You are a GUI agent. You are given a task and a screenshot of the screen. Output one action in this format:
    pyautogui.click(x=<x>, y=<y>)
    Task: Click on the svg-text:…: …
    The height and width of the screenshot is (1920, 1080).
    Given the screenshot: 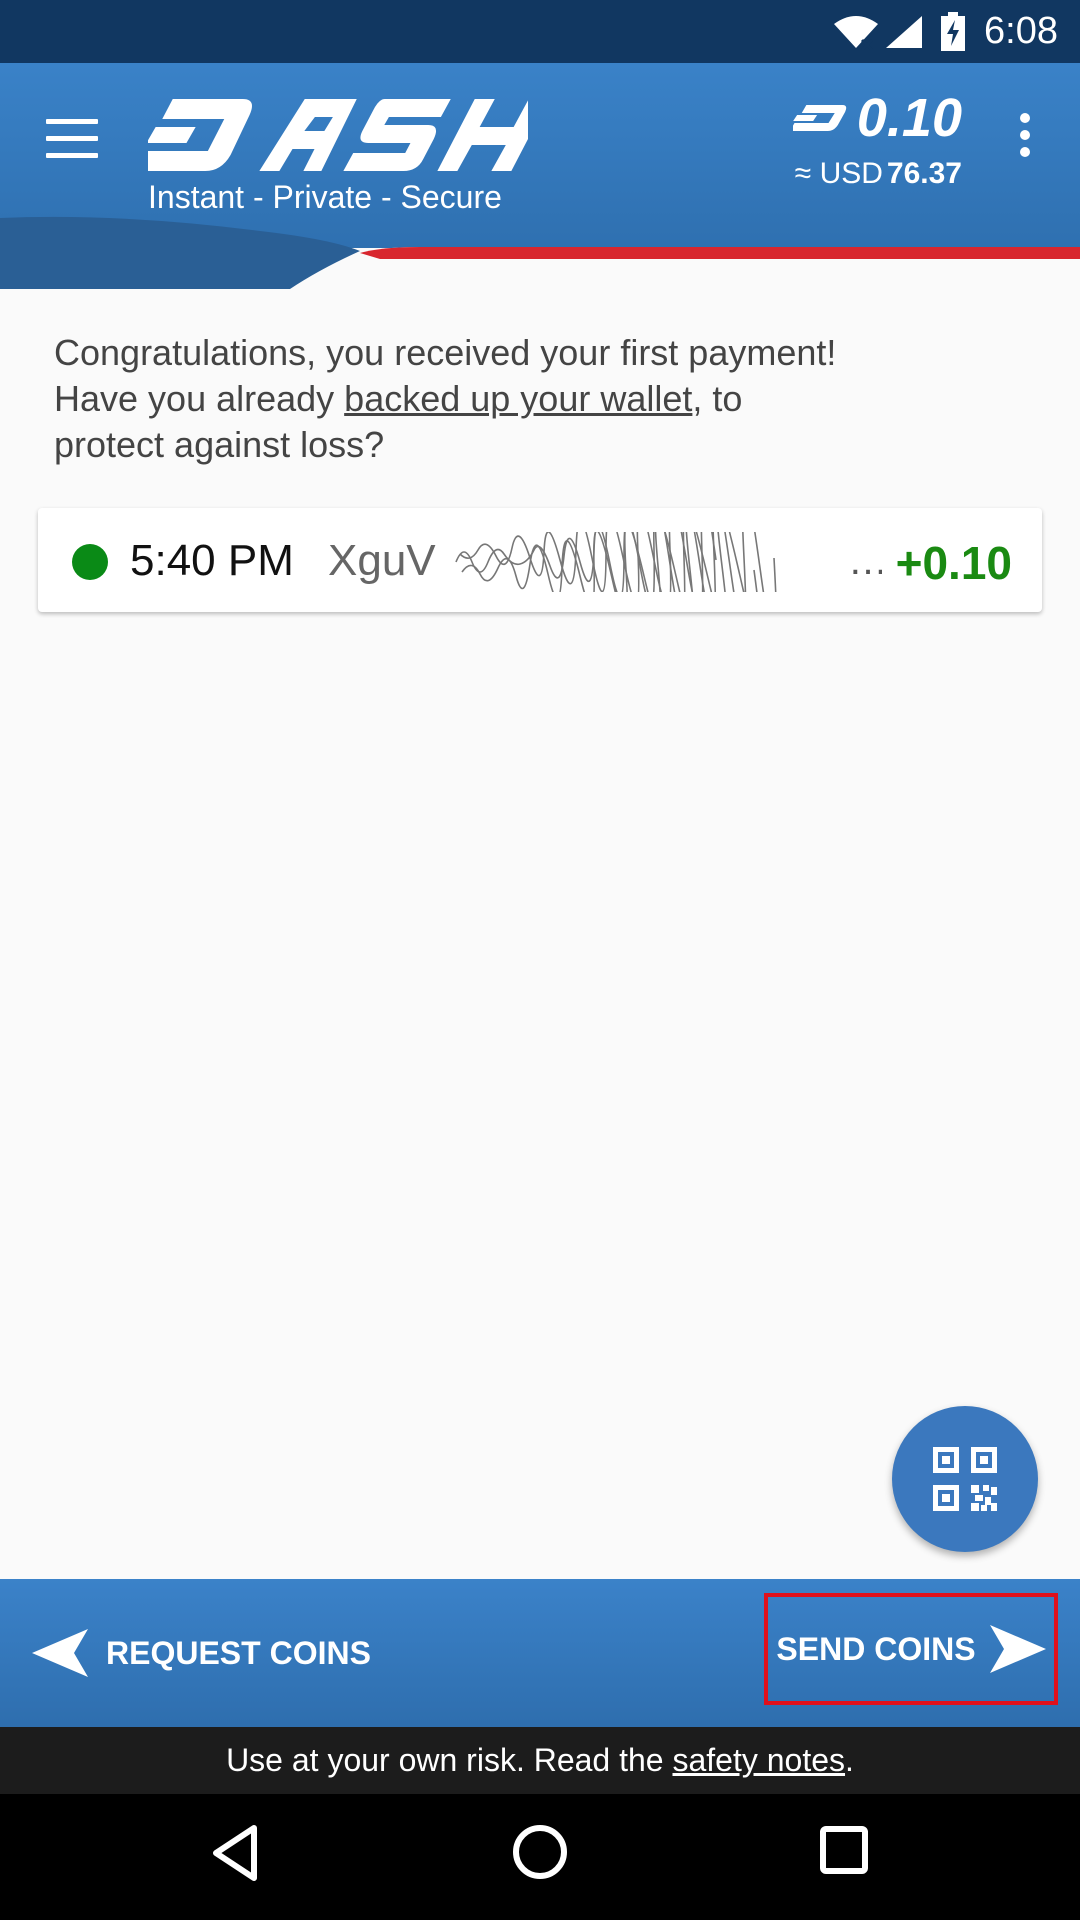 What is the action you would take?
    pyautogui.click(x=865, y=561)
    